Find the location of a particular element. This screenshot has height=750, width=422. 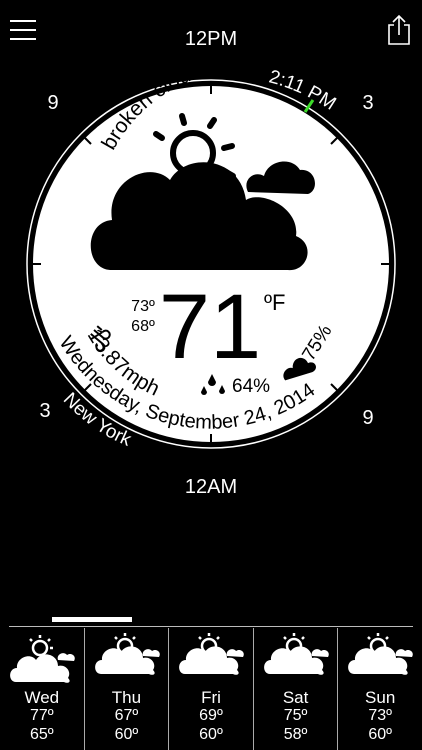

hour-3-top: 3 is located at coordinates (367, 103).